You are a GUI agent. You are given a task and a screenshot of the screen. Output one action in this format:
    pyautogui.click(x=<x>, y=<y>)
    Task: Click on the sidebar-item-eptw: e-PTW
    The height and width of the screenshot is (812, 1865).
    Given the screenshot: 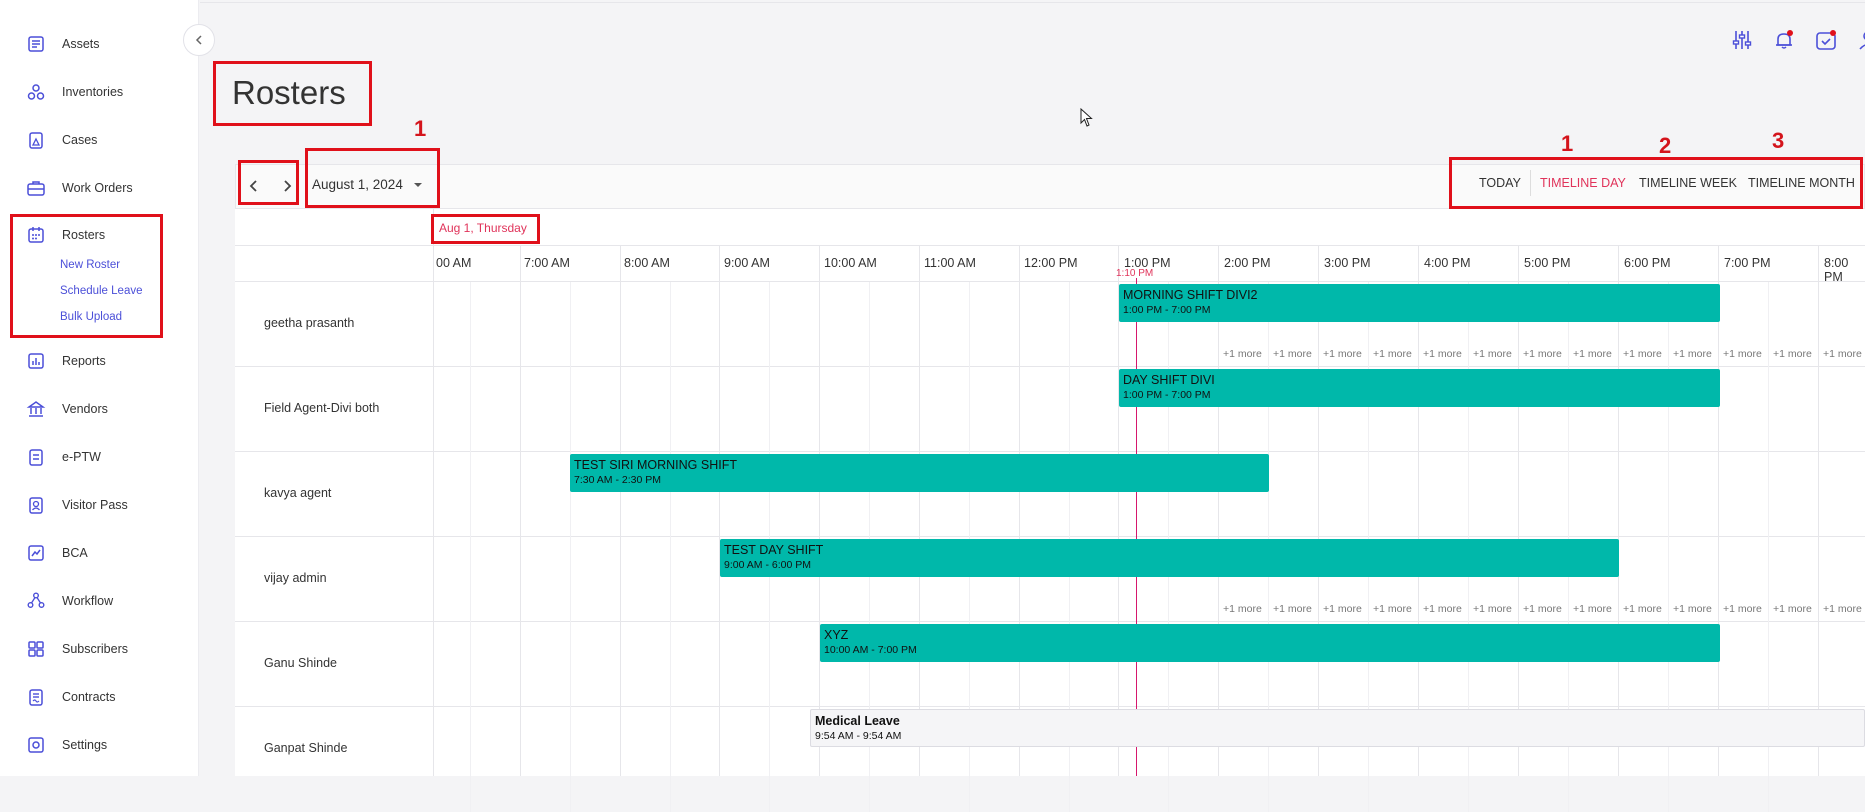 What is the action you would take?
    pyautogui.click(x=63, y=457)
    